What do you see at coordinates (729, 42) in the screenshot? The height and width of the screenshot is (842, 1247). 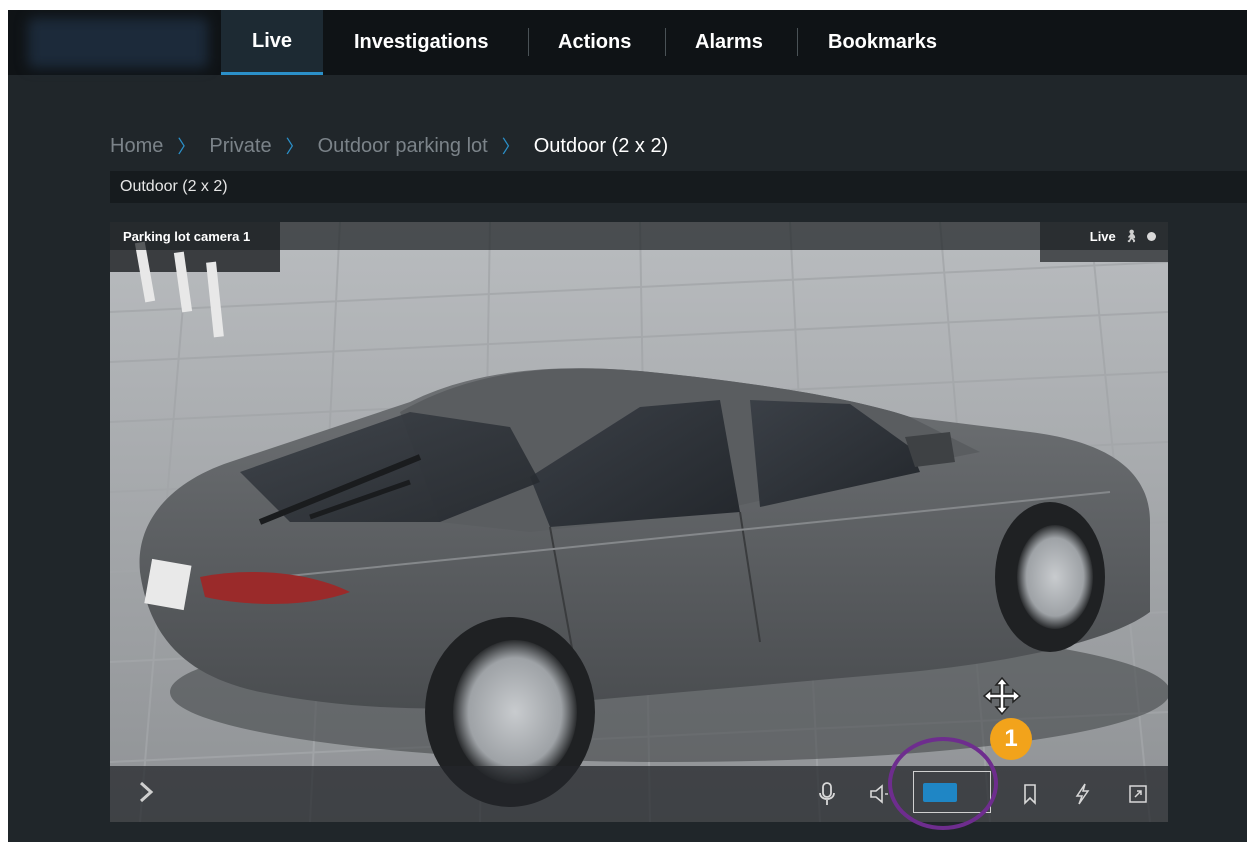 I see `tab-alarms: Alarms` at bounding box center [729, 42].